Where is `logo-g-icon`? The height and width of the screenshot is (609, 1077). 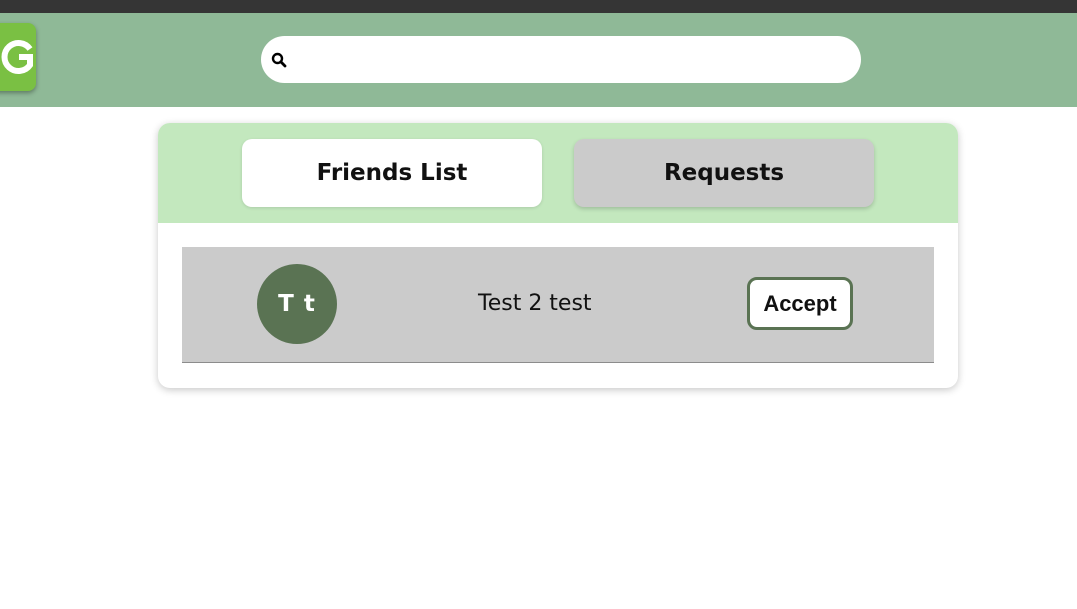
logo-g-icon is located at coordinates (17, 57).